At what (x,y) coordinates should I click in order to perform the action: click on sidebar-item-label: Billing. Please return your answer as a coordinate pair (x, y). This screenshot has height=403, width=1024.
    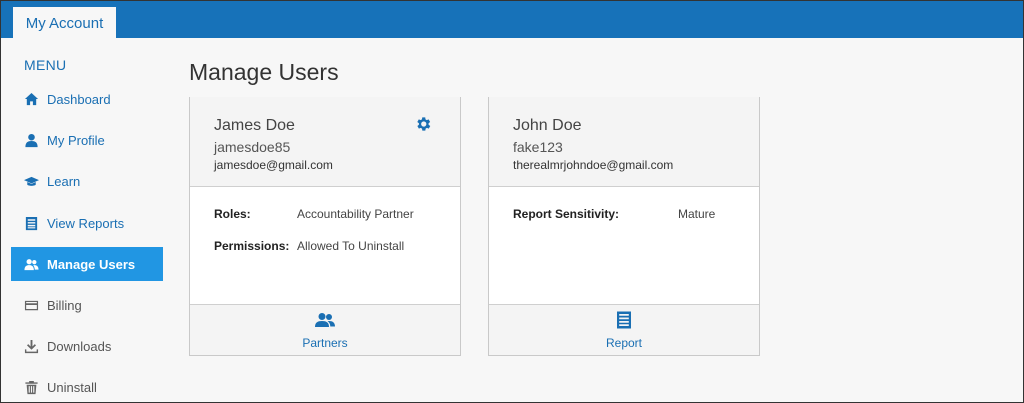
    Looking at the image, I should click on (64, 305).